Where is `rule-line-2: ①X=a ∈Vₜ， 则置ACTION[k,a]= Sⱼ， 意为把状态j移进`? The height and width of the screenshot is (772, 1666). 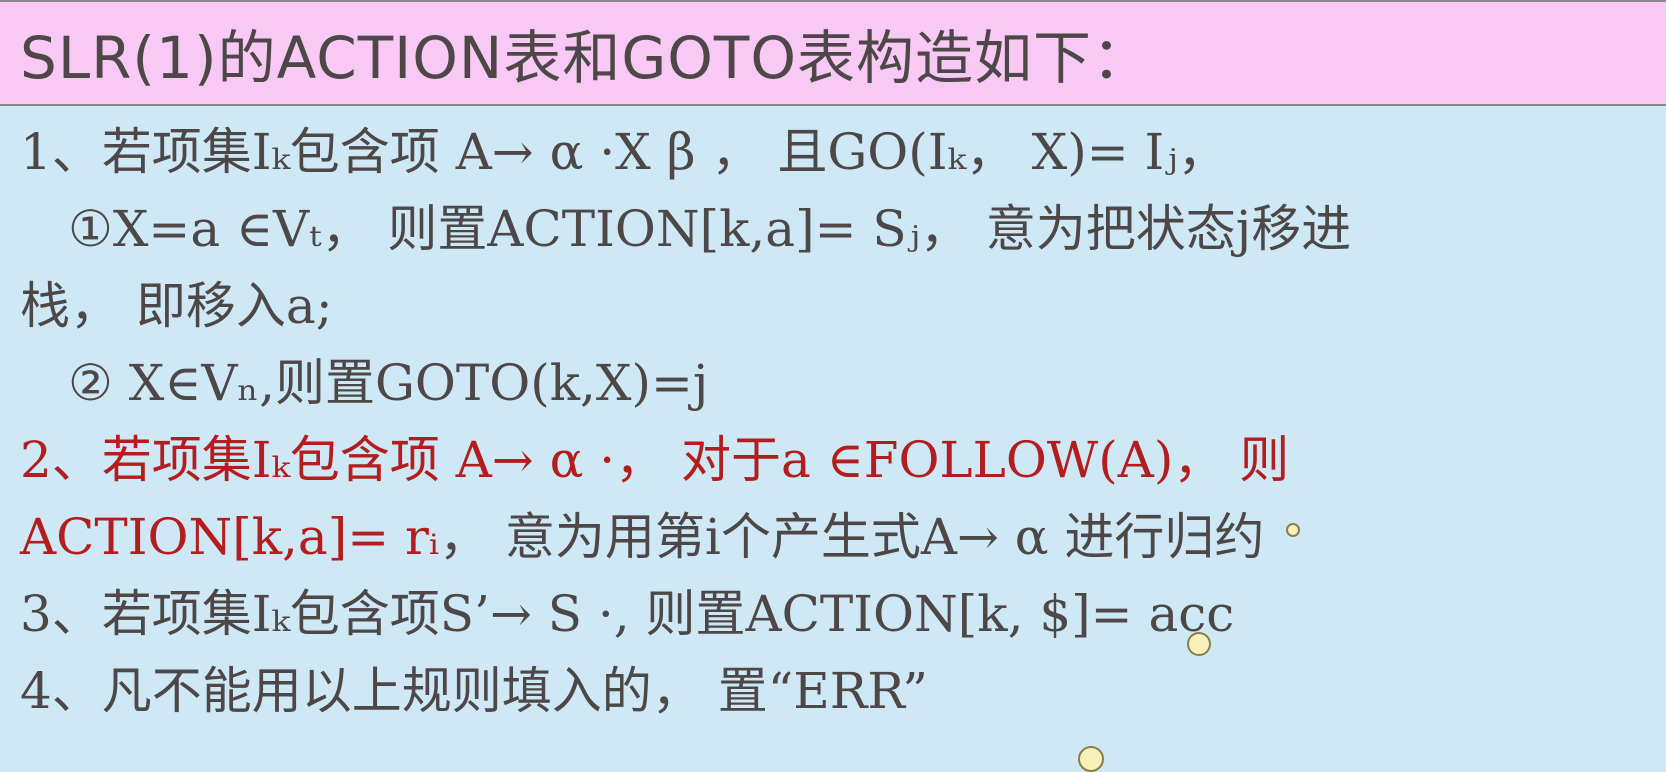 rule-line-2: ①X=a ∈Vₜ， 则置ACTION[k,a]= Sⱼ， 意为把状态j移进 is located at coordinates (710, 229).